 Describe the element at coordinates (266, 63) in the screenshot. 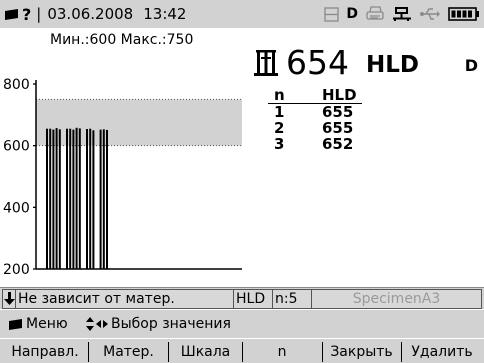

I see `impact-device-icon` at that location.